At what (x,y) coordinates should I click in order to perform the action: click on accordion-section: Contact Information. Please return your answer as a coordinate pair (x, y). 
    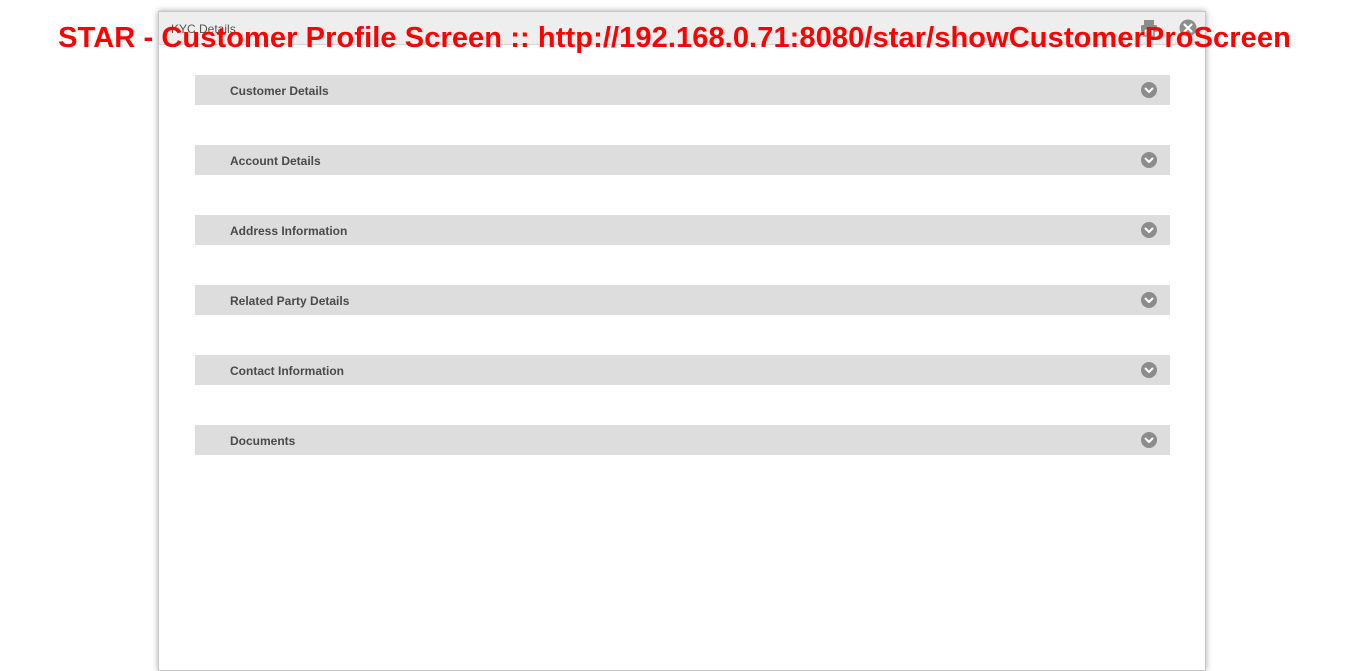
    Looking at the image, I should click on (682, 370).